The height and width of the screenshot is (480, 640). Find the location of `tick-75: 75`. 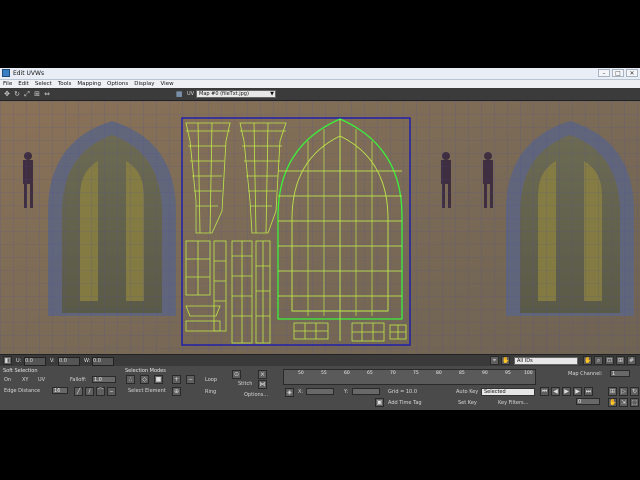

tick-75: 75 is located at coordinates (416, 373).